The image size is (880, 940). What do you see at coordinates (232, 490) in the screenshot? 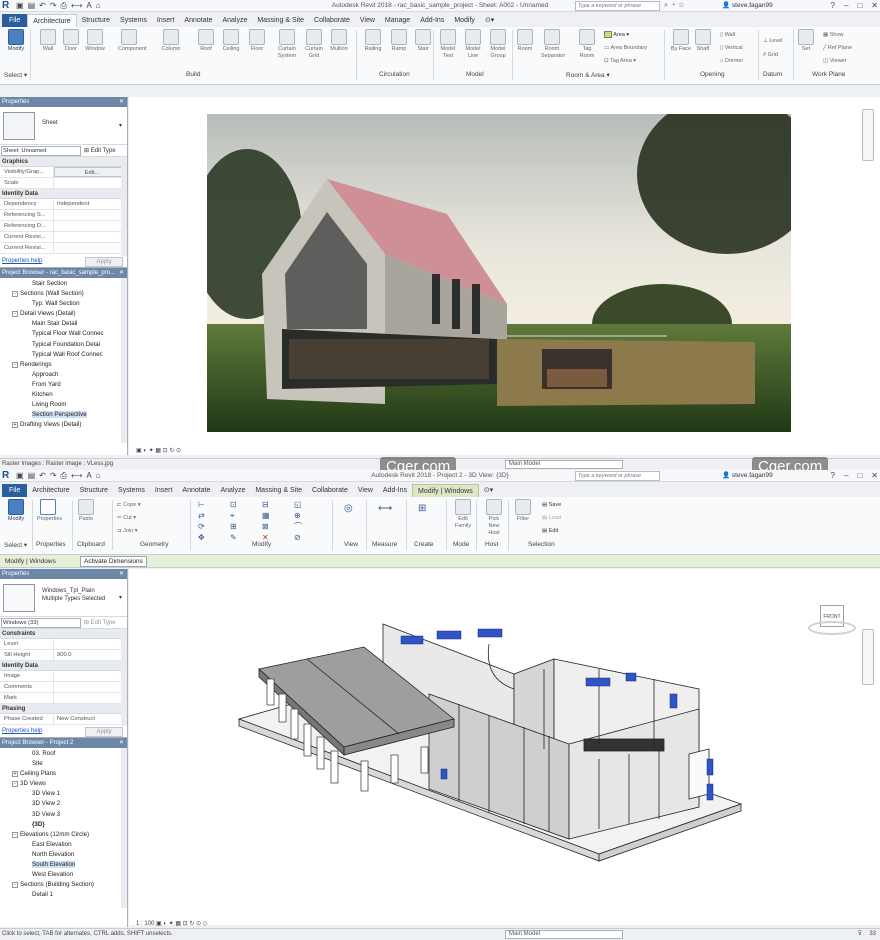
I see `tab-analyze: Analyze` at bounding box center [232, 490].